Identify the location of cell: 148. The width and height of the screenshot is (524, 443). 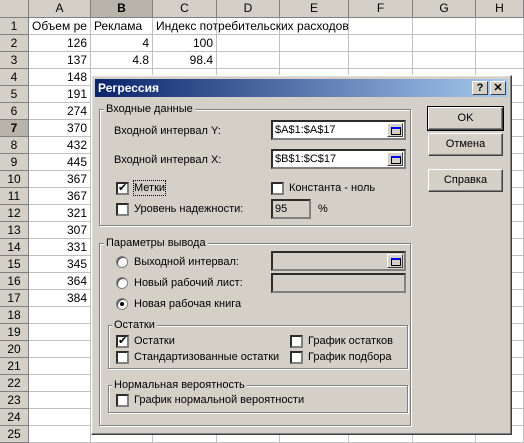
(60, 77).